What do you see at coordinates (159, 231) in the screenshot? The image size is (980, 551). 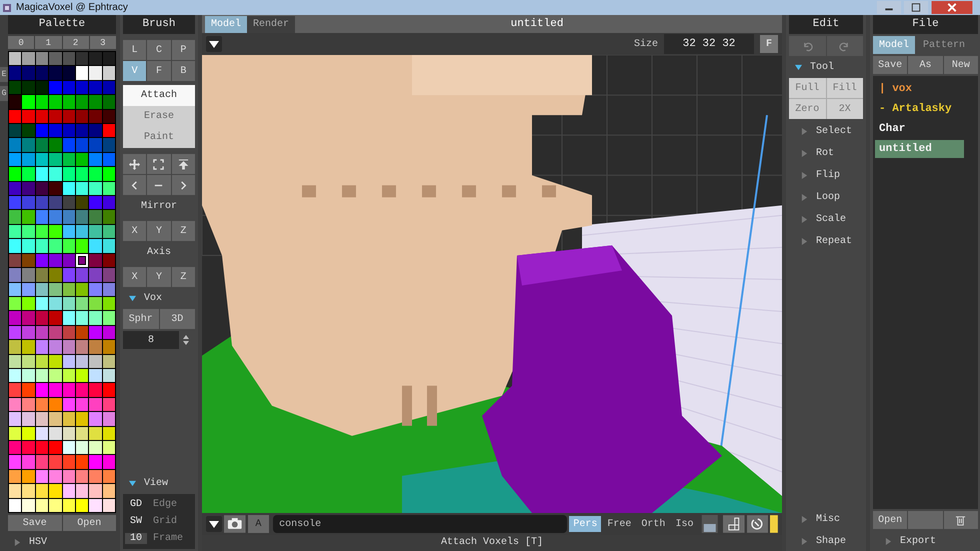 I see `mirror-axis-button: Y` at bounding box center [159, 231].